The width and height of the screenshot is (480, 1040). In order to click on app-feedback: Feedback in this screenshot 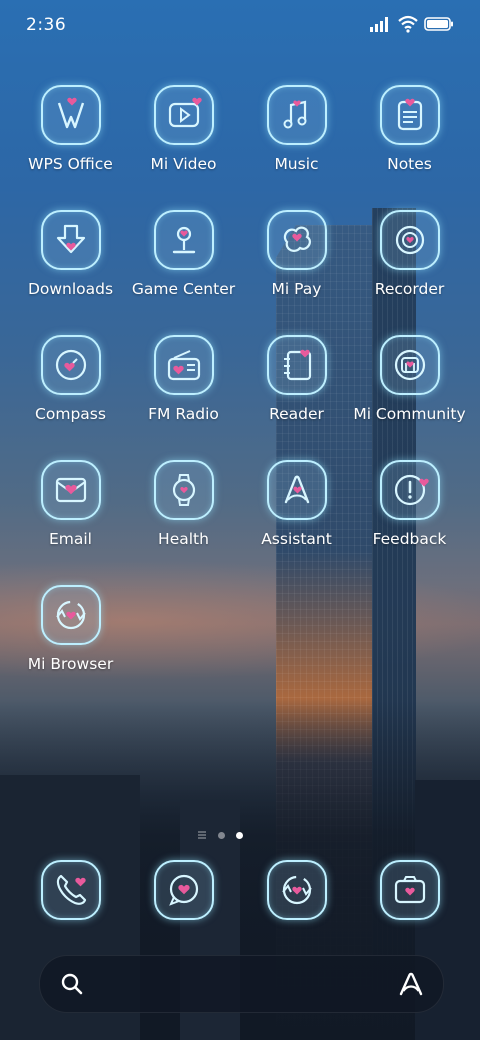, I will do `click(409, 504)`.